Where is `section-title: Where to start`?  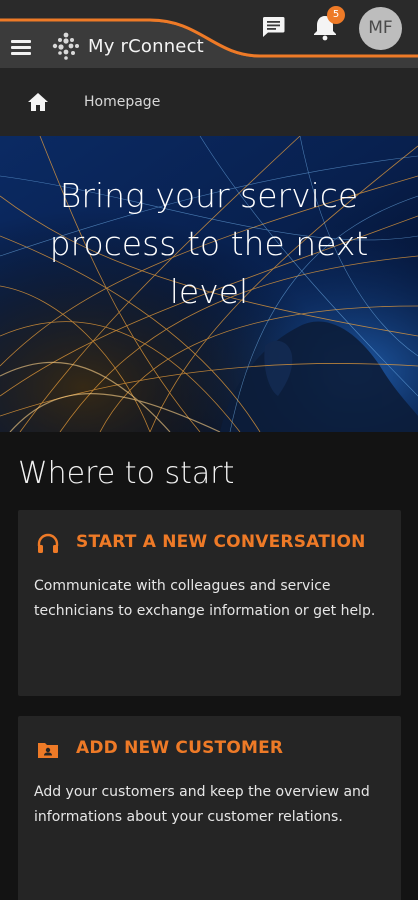 section-title: Where to start is located at coordinates (126, 473).